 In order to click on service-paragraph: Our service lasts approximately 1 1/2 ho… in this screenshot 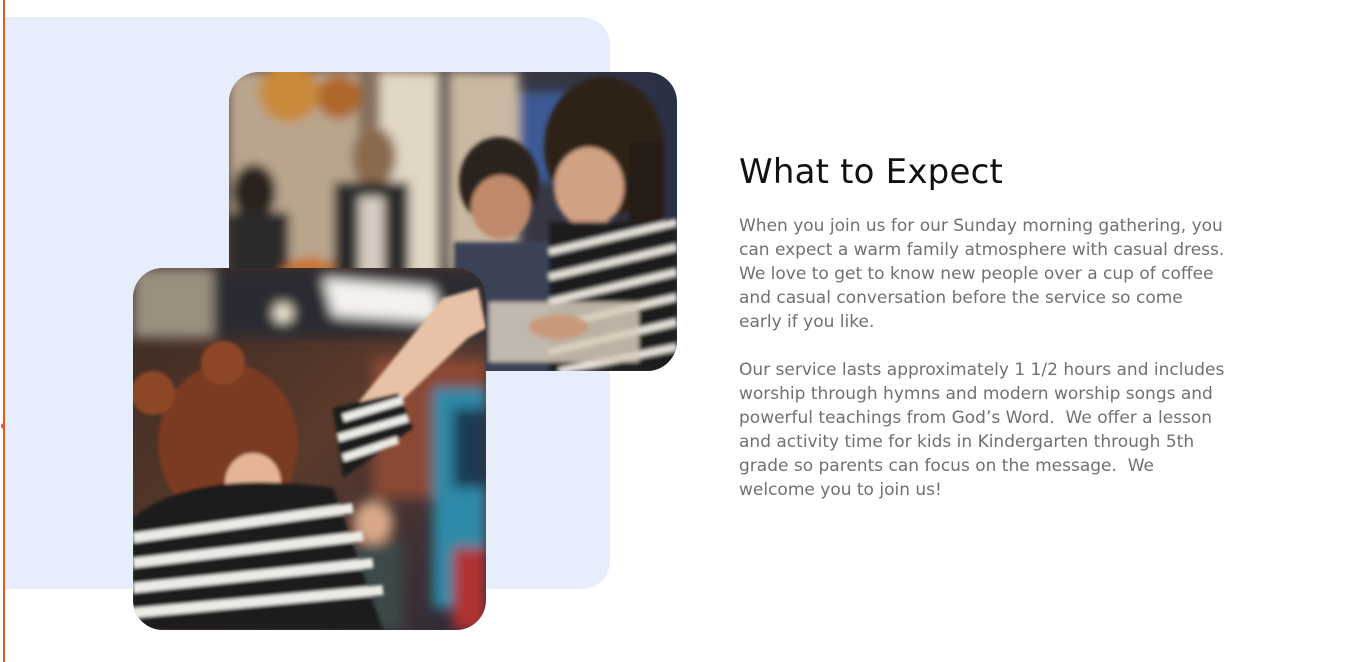, I will do `click(984, 430)`.